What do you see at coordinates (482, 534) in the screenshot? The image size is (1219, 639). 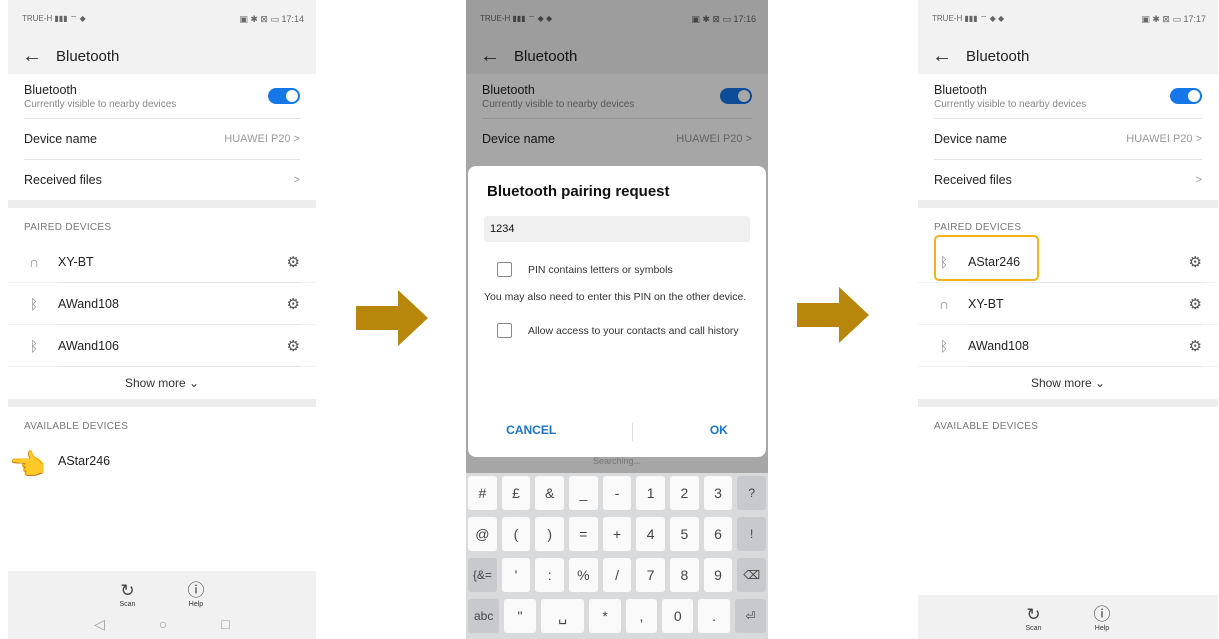 I see `key: @` at bounding box center [482, 534].